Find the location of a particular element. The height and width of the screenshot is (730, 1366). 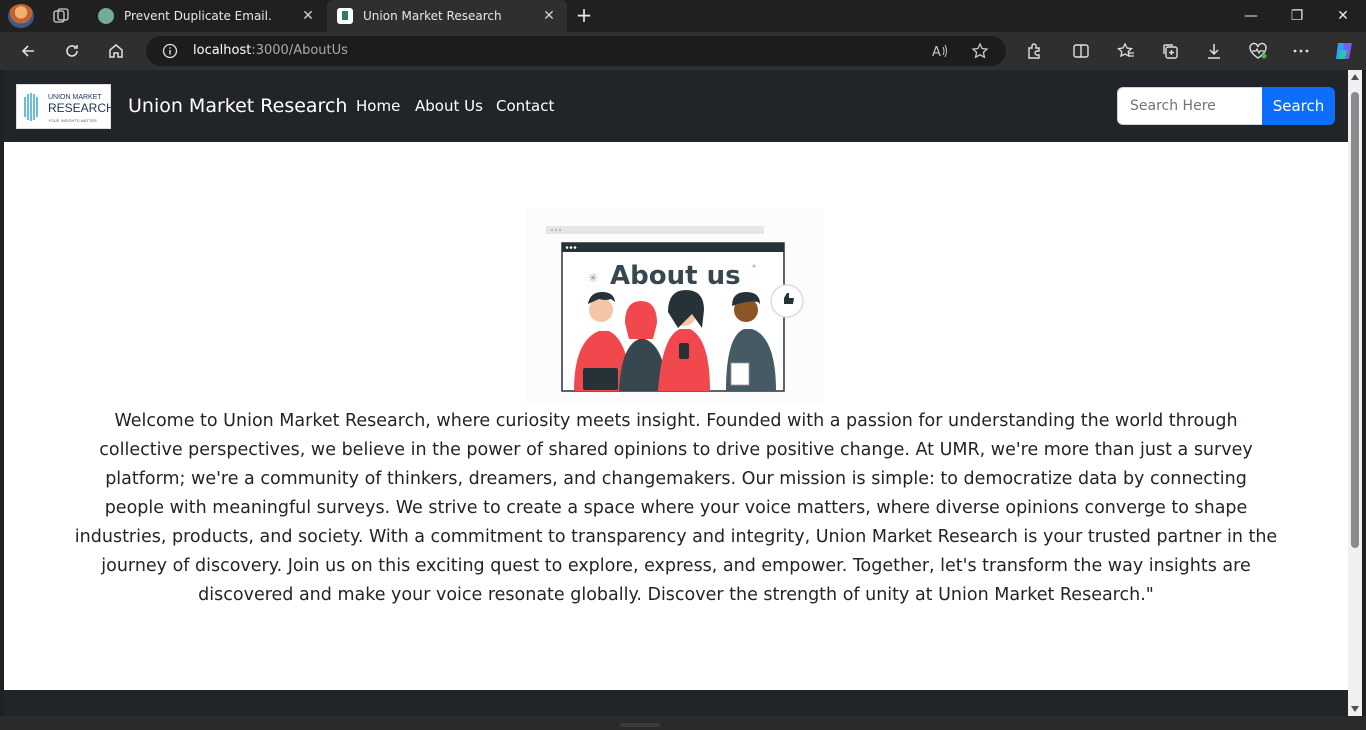

minimize-button: — is located at coordinates (1251, 16).